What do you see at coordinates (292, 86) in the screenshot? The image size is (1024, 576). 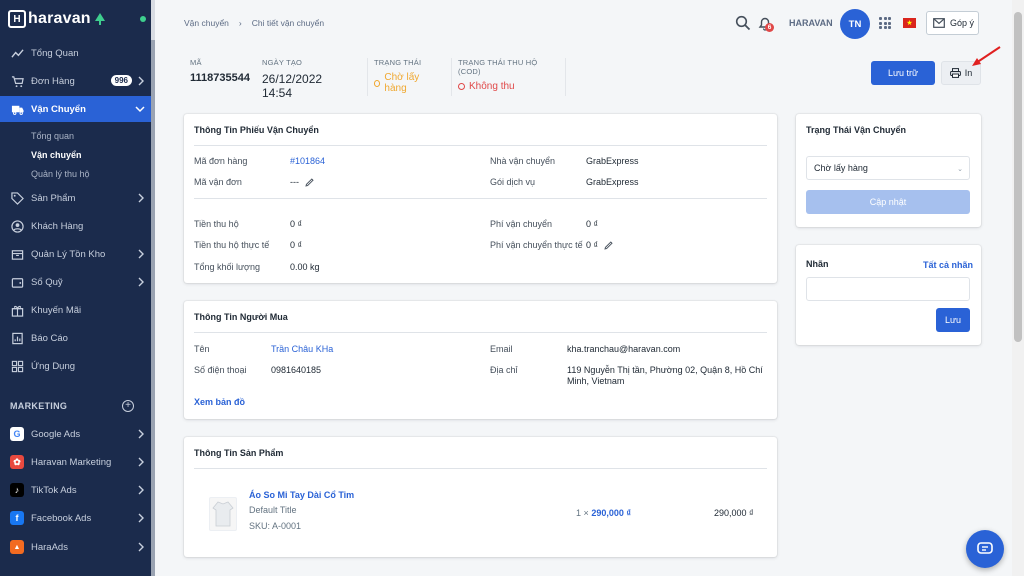 I see `created-date: 26/12/2022 14:54` at bounding box center [292, 86].